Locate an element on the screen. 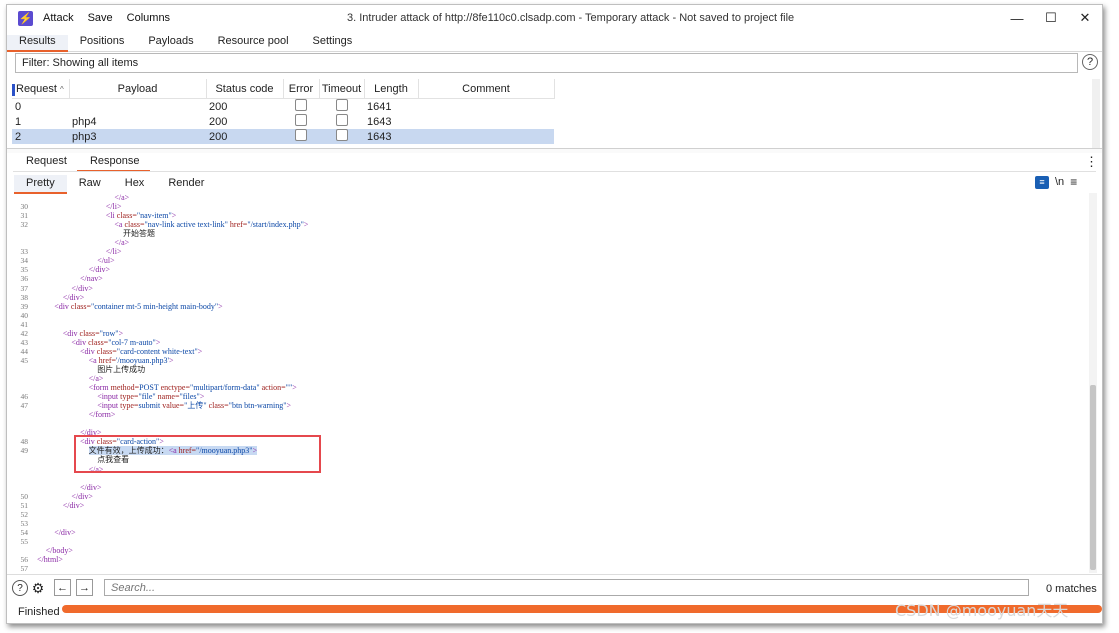 Image resolution: width=1119 pixels, height=633 pixels. more-options-icon: ⋮ is located at coordinates (1091, 162).